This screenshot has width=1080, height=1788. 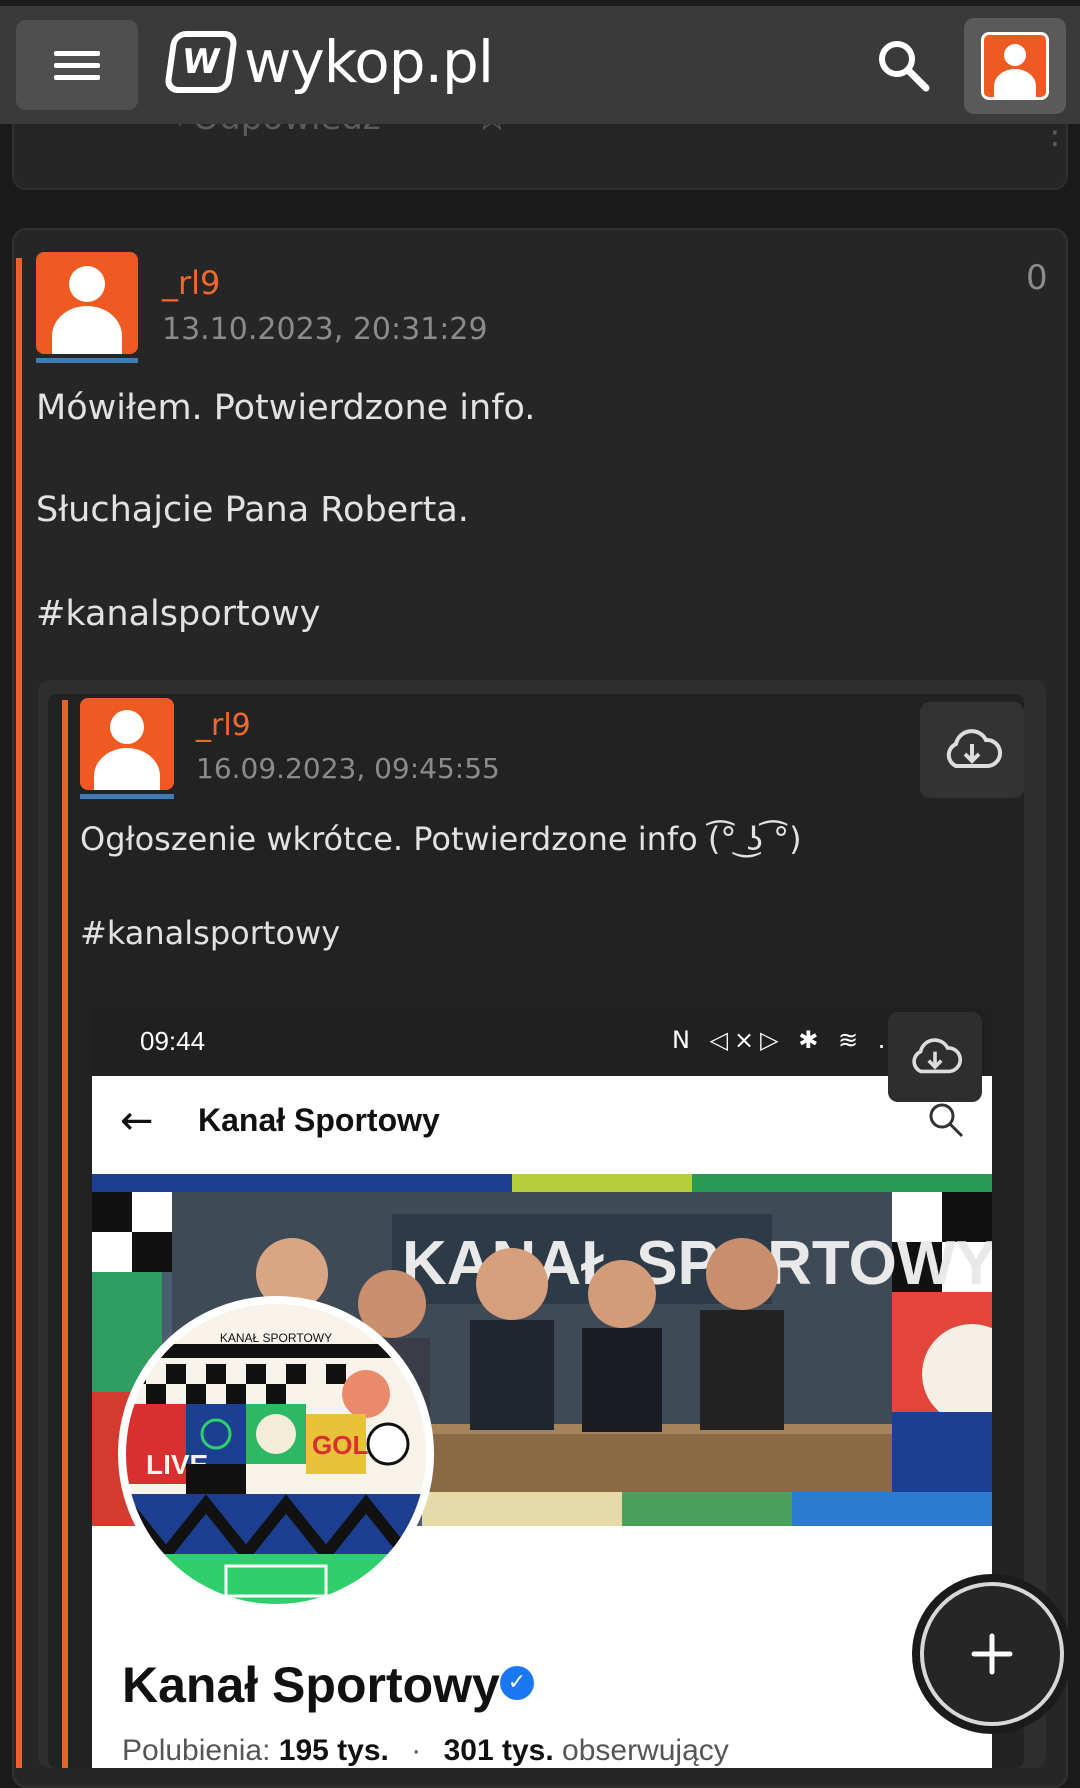 I want to click on back-arrow-icon: ←, so click(x=137, y=1121).